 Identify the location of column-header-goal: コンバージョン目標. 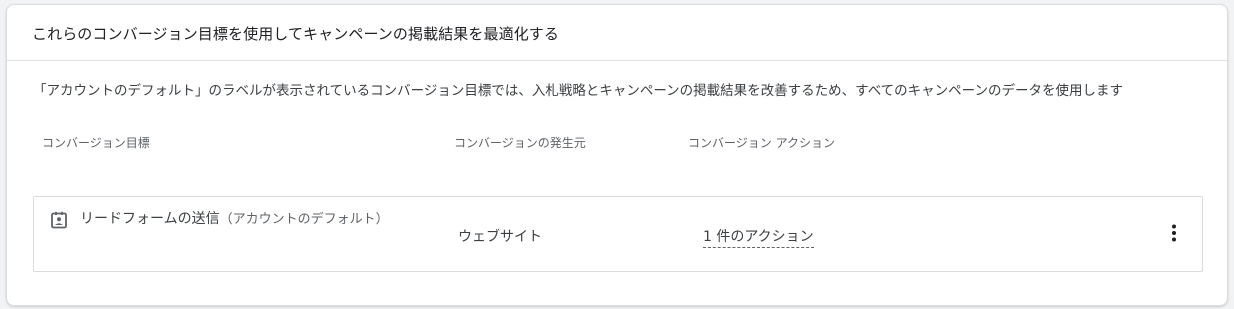
(96, 143).